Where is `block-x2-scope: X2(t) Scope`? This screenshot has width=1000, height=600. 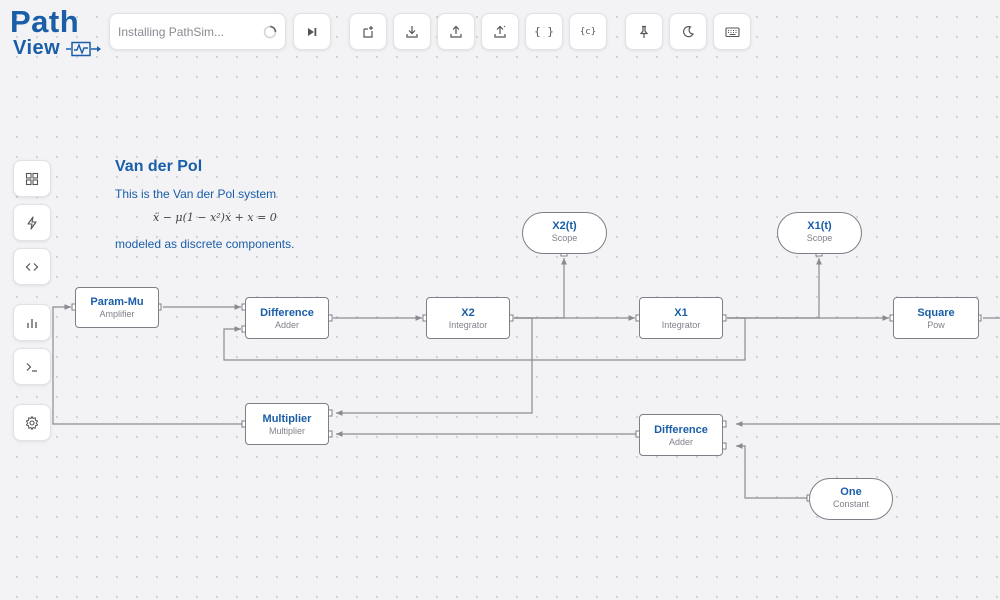
block-x2-scope: X2(t) Scope is located at coordinates (564, 233).